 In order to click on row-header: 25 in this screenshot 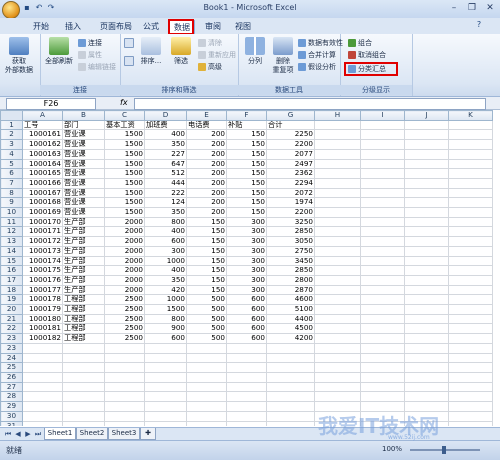, I will do `click(11, 367)`.